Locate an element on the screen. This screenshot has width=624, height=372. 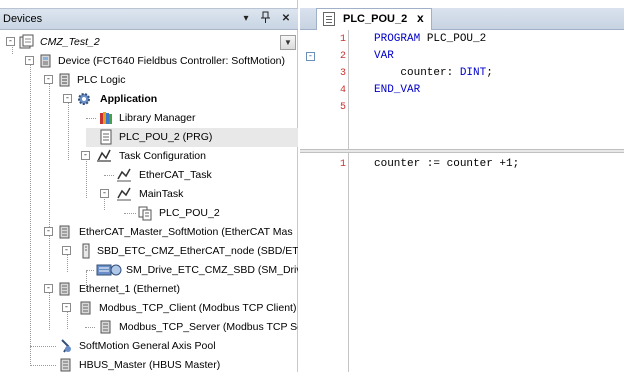
tree-item-library-manager: Library Manager is located at coordinates (149, 118).